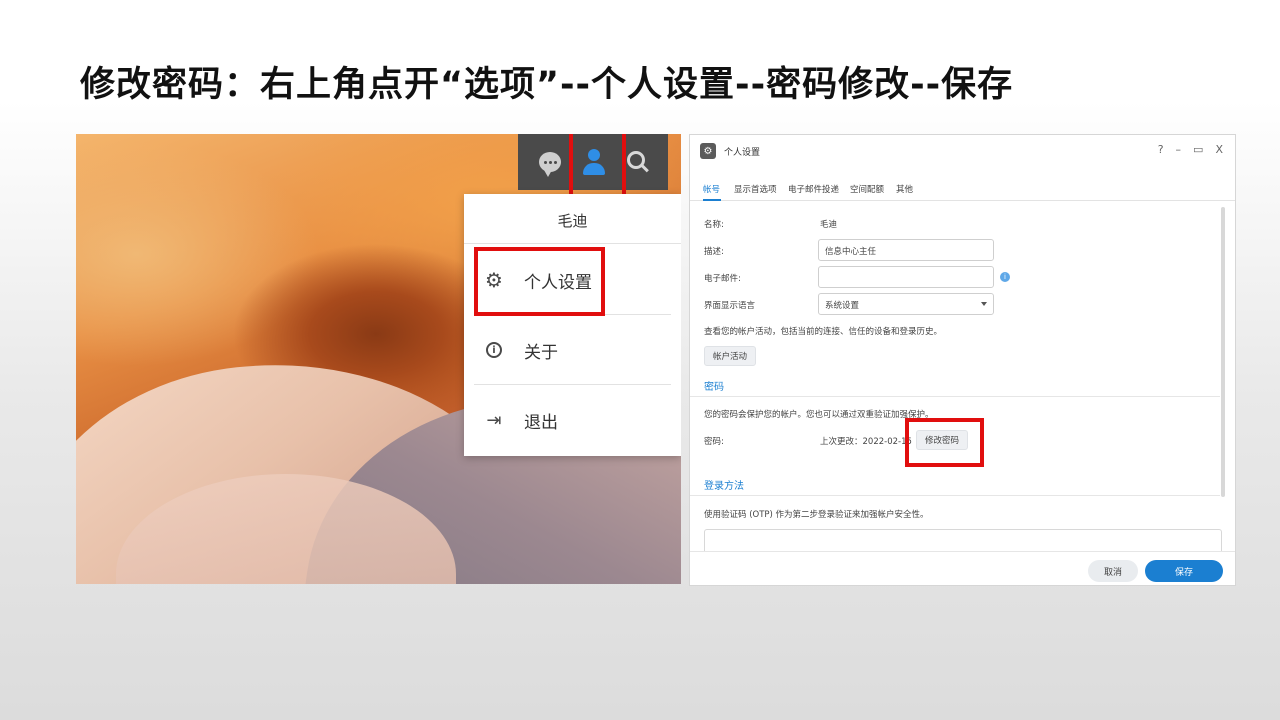 The height and width of the screenshot is (720, 1280). I want to click on close-icon: X, so click(1219, 149).